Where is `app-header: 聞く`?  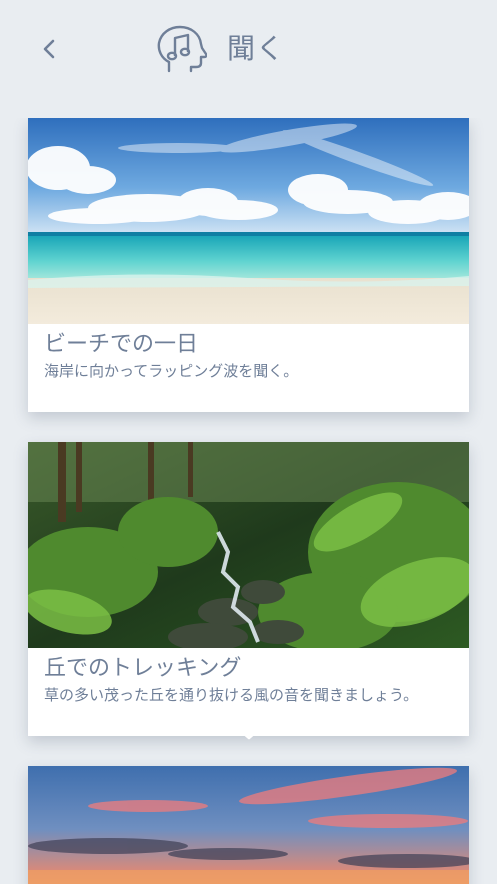 app-header: 聞く is located at coordinates (248, 59).